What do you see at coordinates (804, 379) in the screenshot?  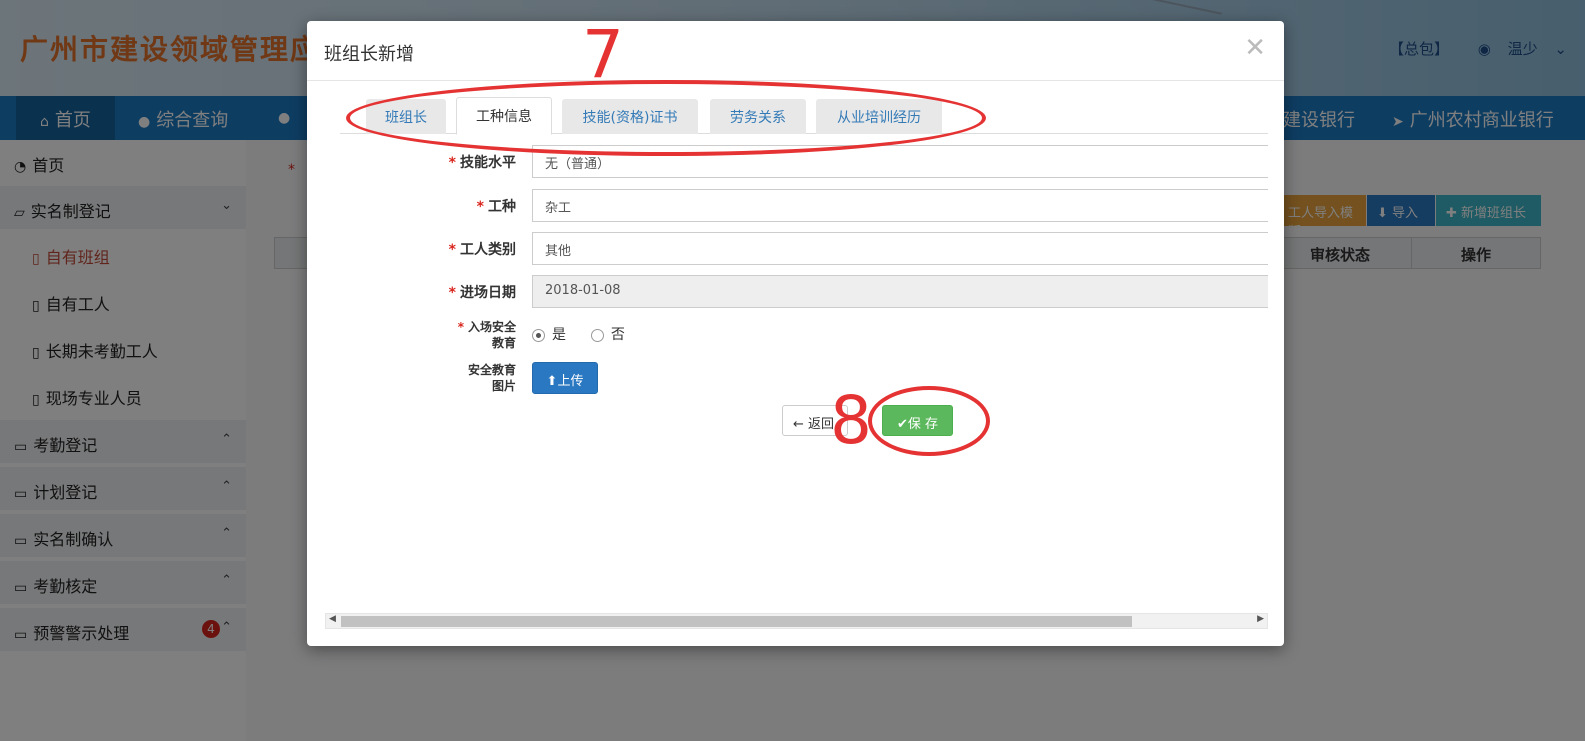 I see `form-row-safety-photo: 安全教育 图片 ⬆上传` at bounding box center [804, 379].